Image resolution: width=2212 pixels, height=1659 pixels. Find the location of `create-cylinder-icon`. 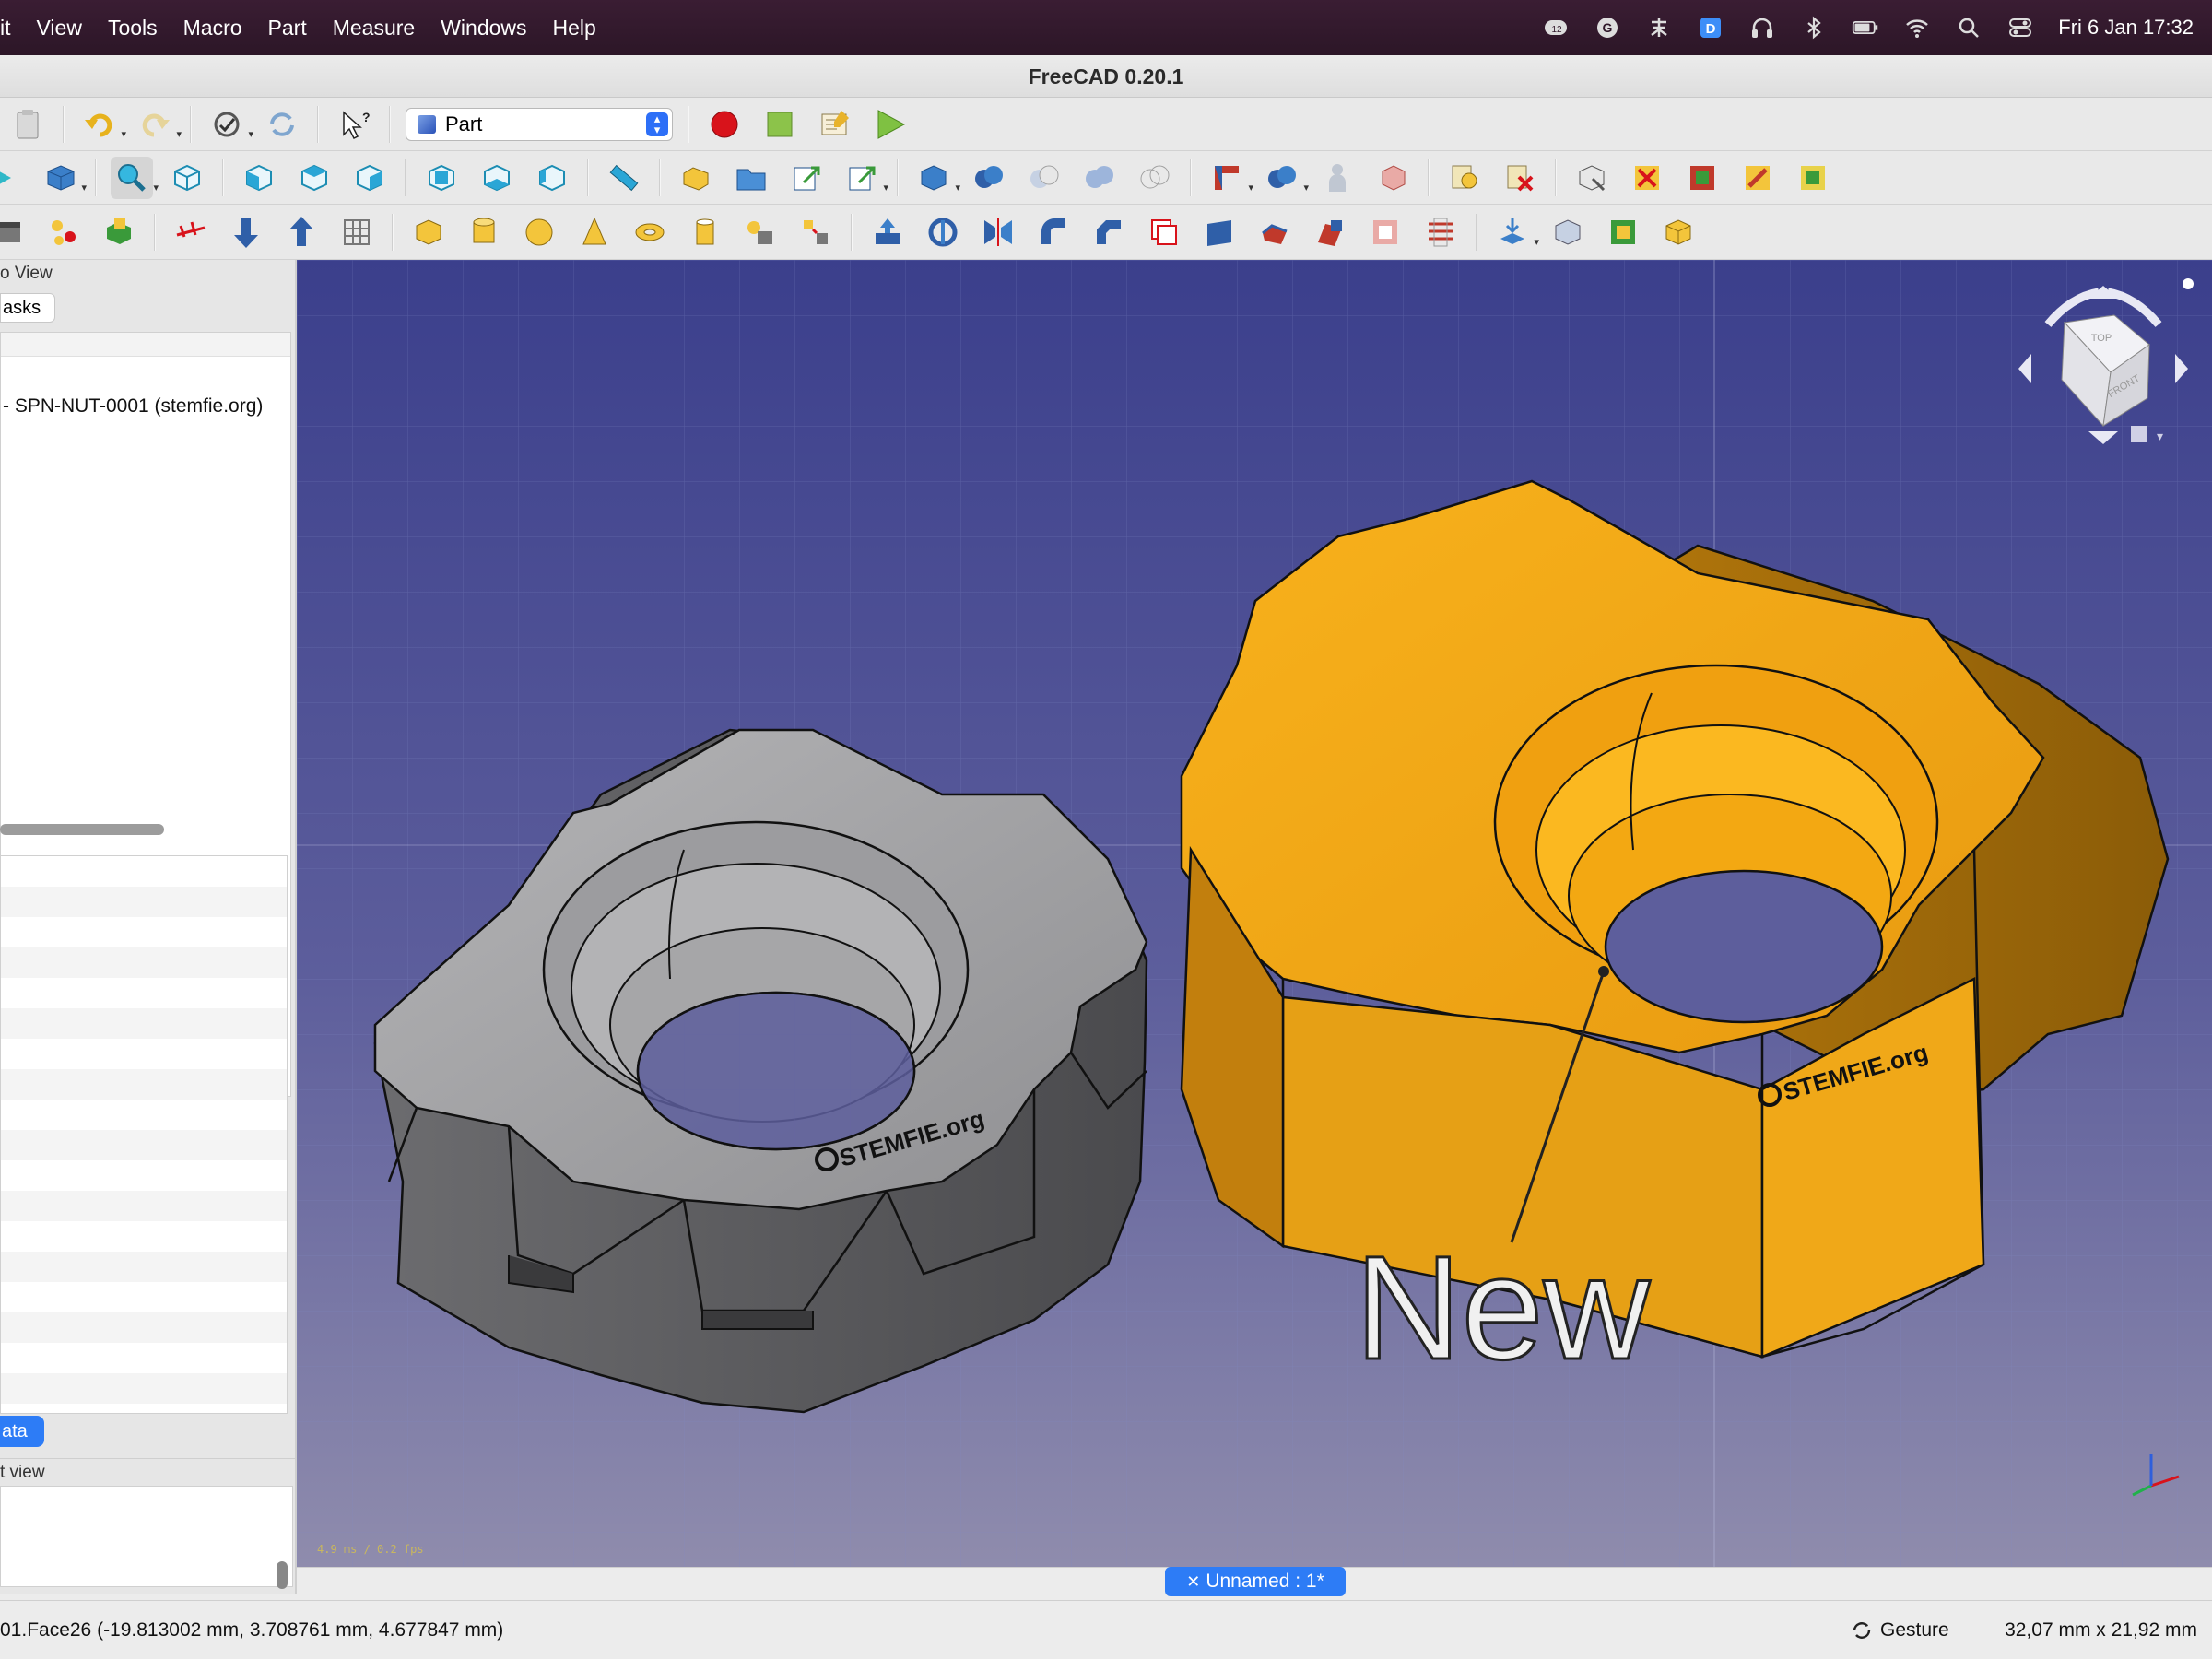

create-cylinder-icon is located at coordinates (484, 232).